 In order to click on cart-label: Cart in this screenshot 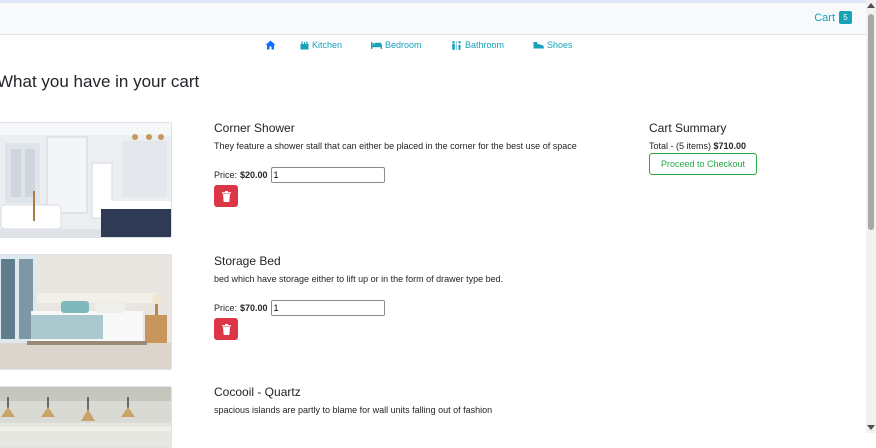, I will do `click(824, 17)`.